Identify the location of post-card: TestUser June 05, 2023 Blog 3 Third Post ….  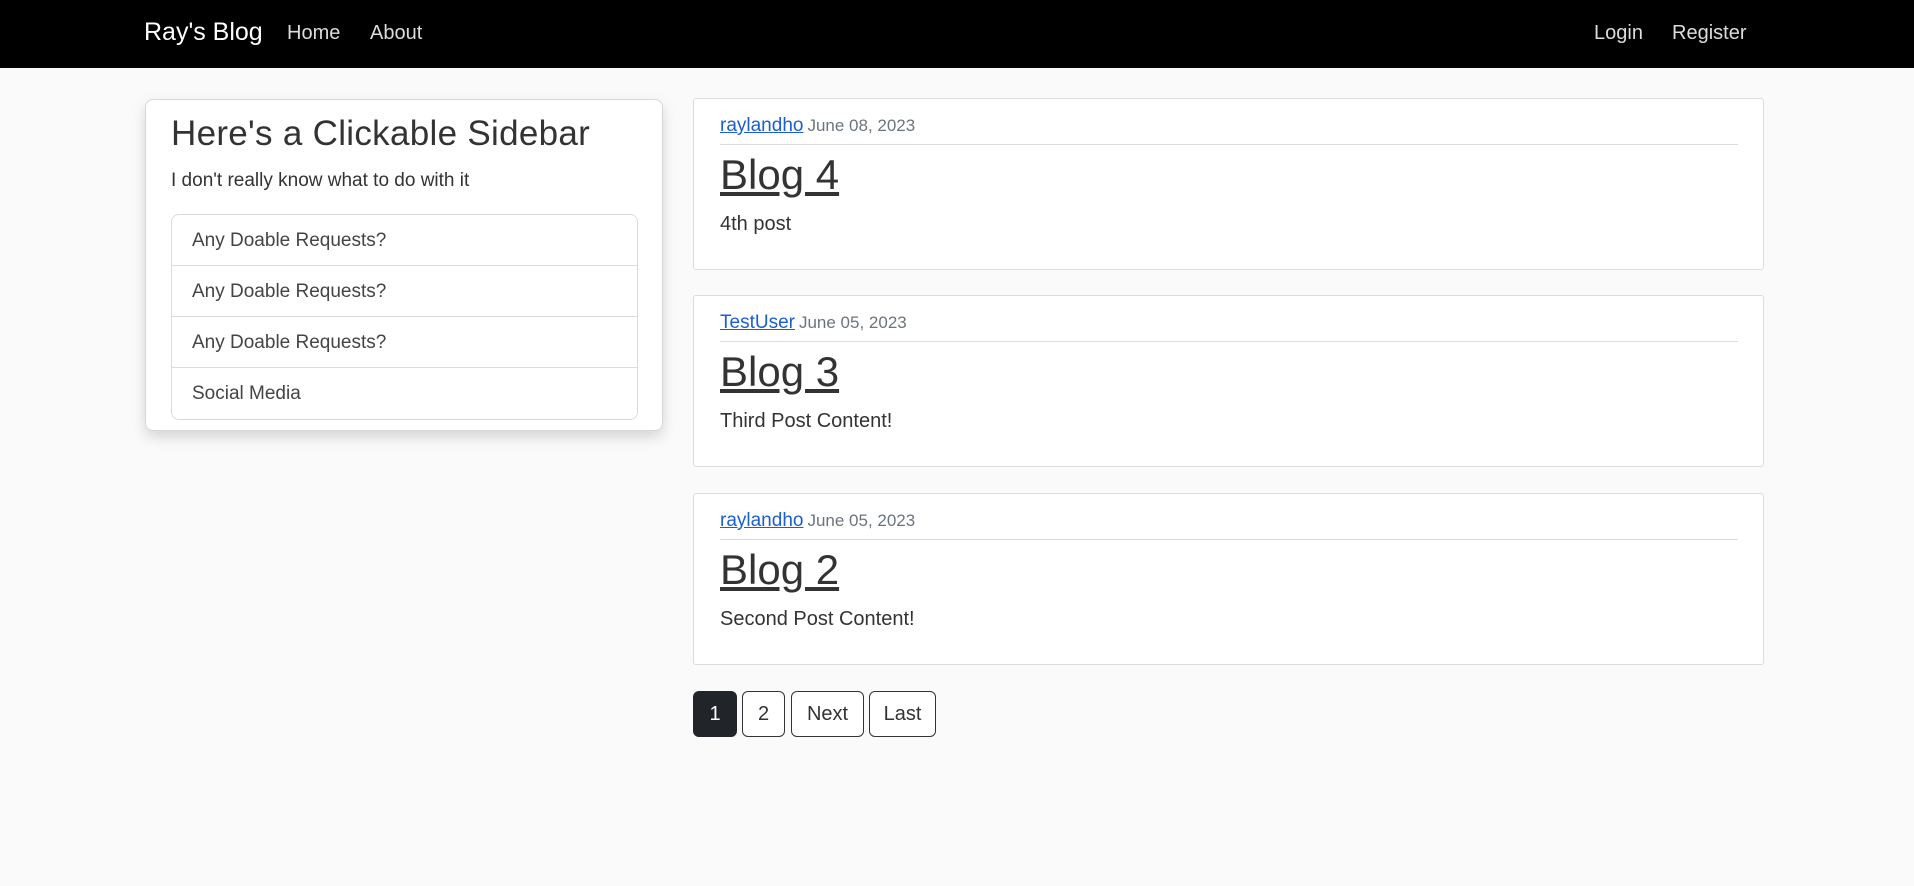
(1228, 381).